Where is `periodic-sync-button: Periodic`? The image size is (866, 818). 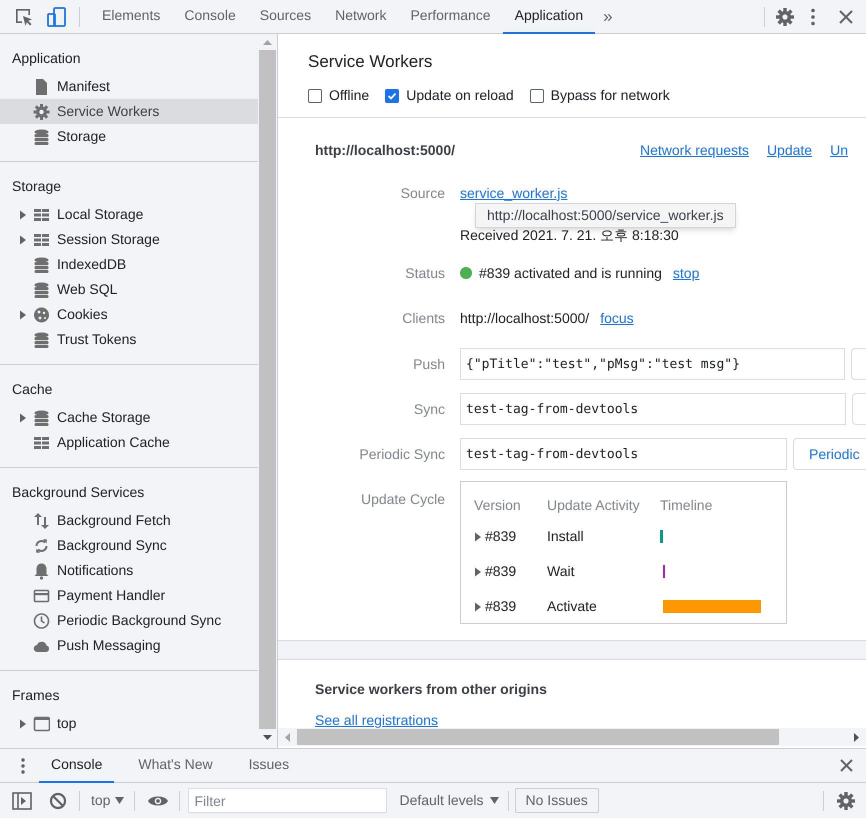 periodic-sync-button: Periodic is located at coordinates (829, 454).